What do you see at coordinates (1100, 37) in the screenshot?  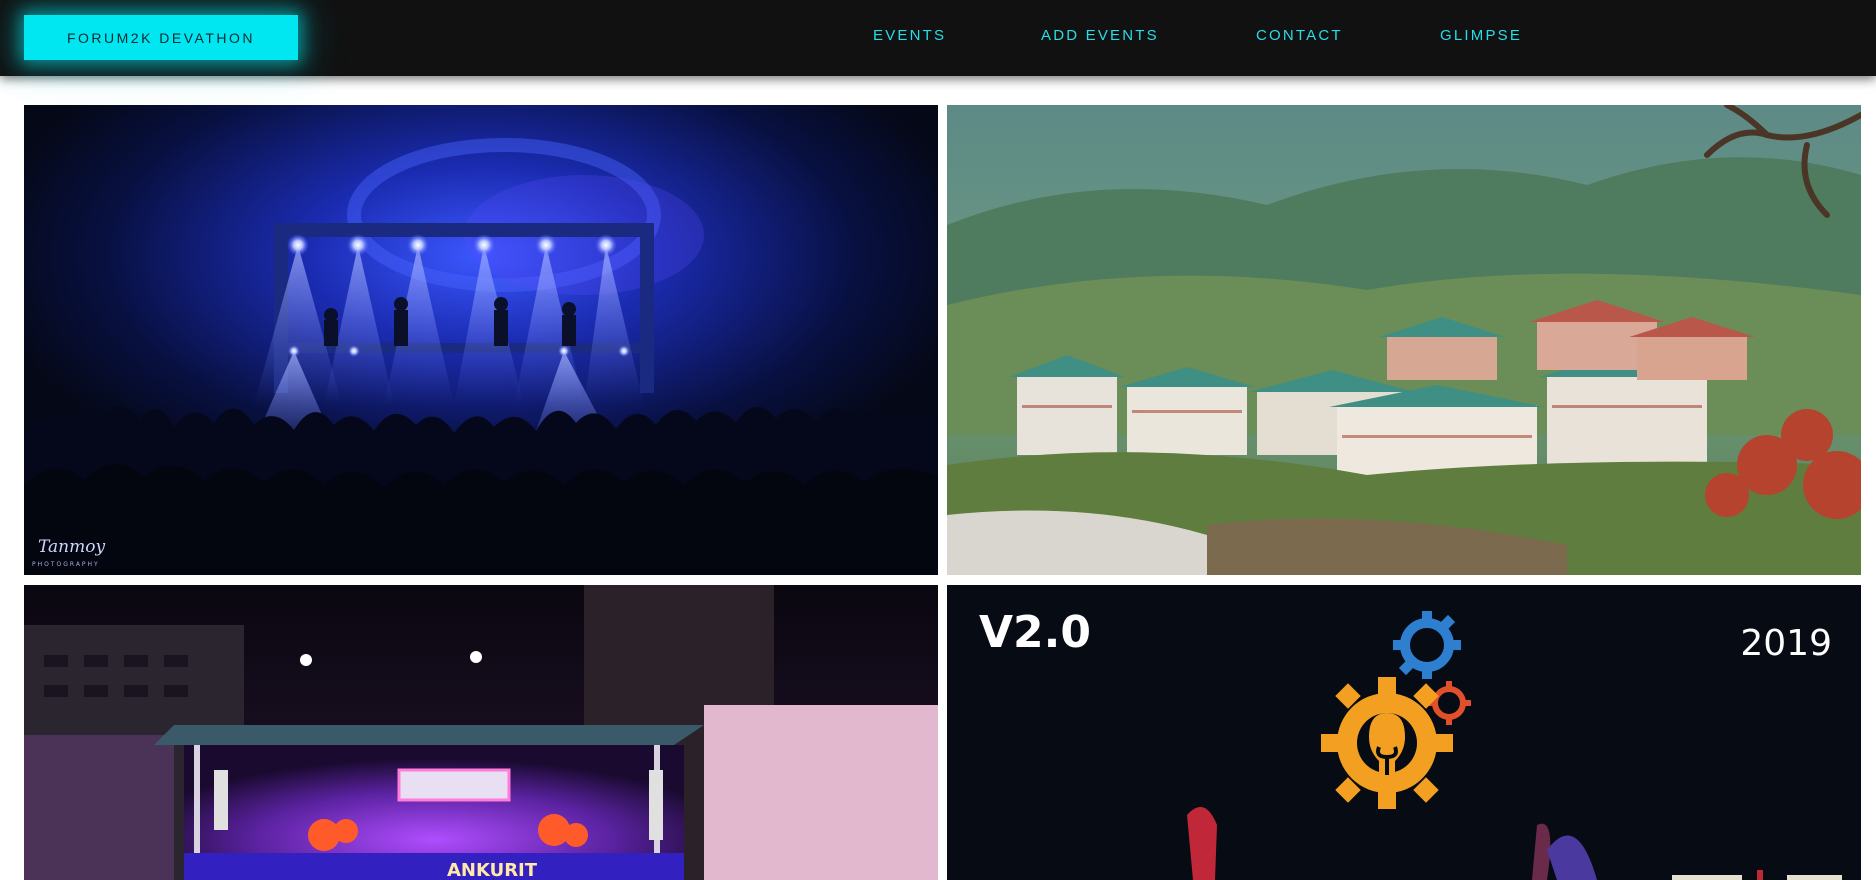 I see `nav-link-add-events: ADD EVENTS` at bounding box center [1100, 37].